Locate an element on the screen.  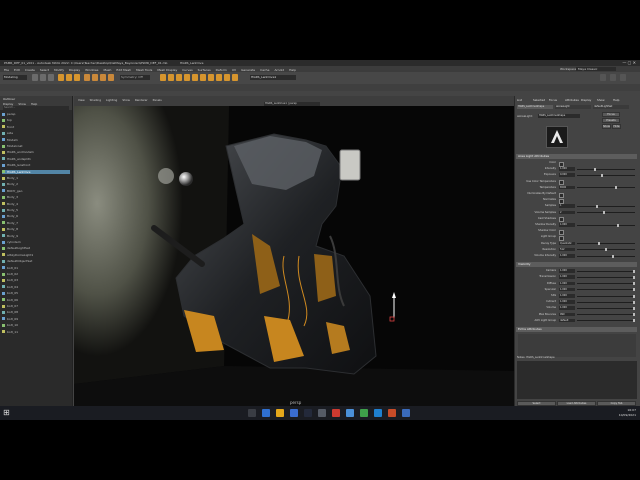
attr-menu-item: List is located at coordinates (519, 100).